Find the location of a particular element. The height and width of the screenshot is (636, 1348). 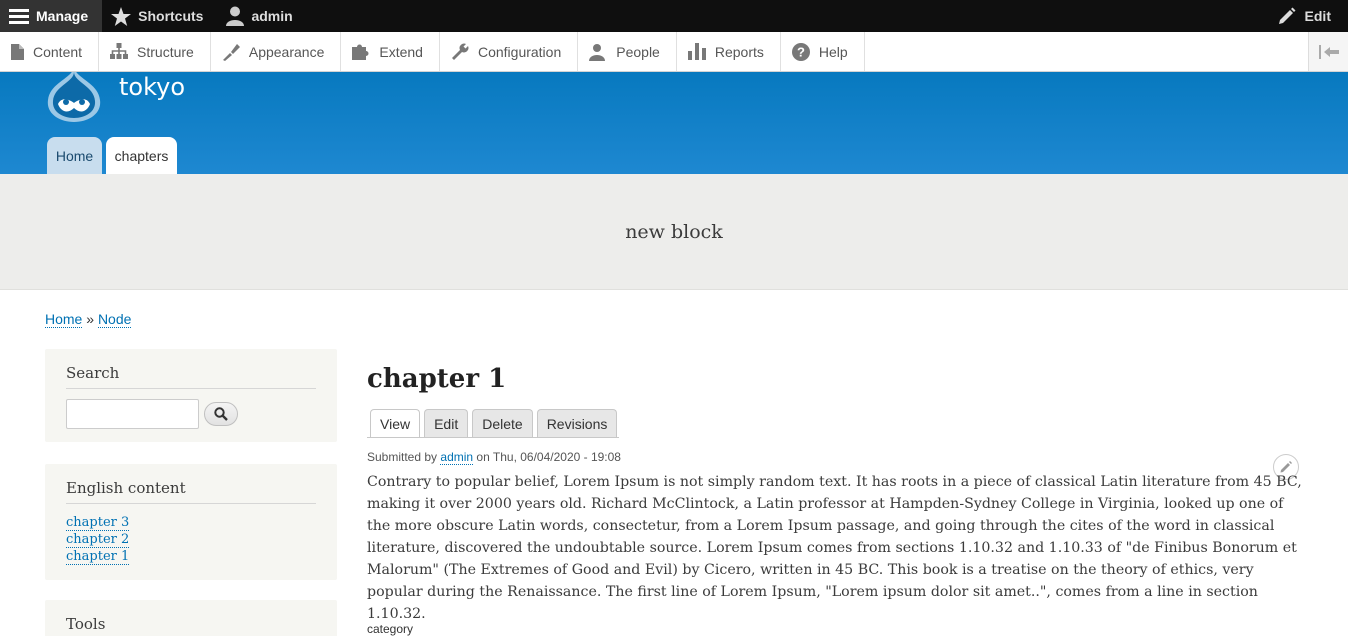

english-content-title: English content is located at coordinates (191, 491).